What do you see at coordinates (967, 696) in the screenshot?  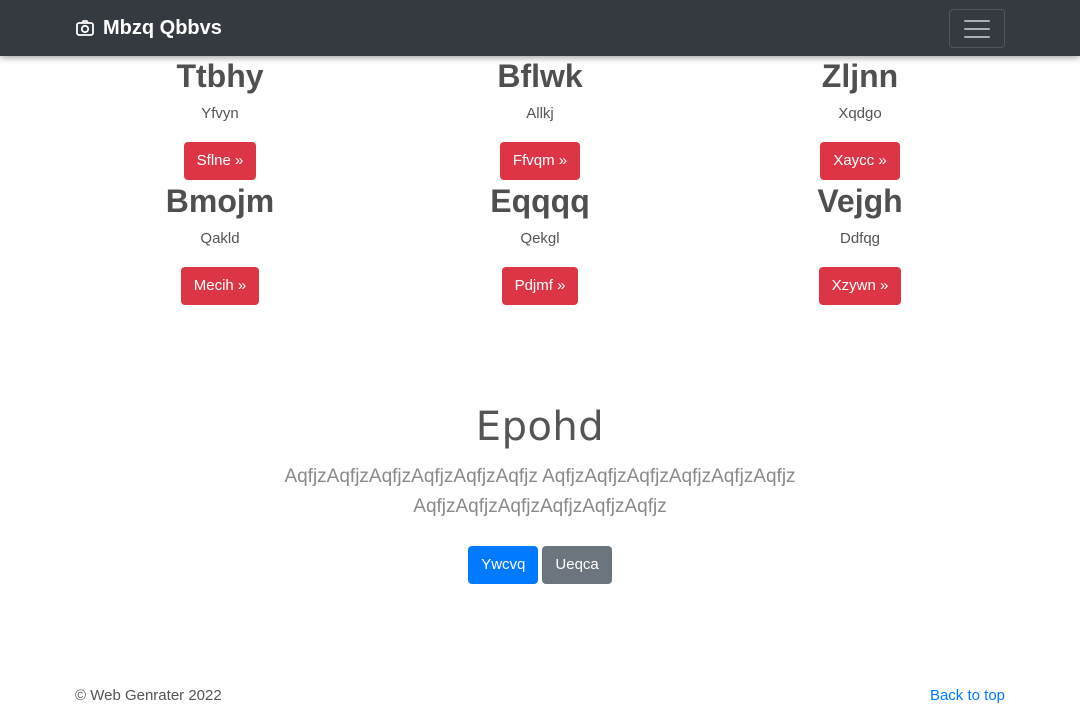 I see `back-to-top-link: Back to top` at bounding box center [967, 696].